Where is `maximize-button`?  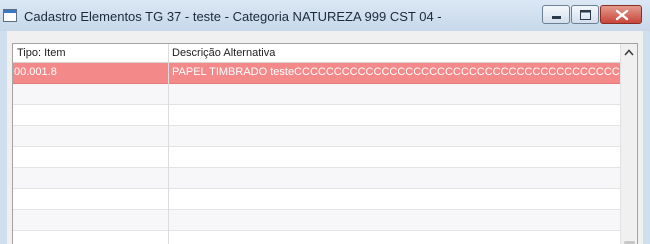 maximize-button is located at coordinates (585, 14).